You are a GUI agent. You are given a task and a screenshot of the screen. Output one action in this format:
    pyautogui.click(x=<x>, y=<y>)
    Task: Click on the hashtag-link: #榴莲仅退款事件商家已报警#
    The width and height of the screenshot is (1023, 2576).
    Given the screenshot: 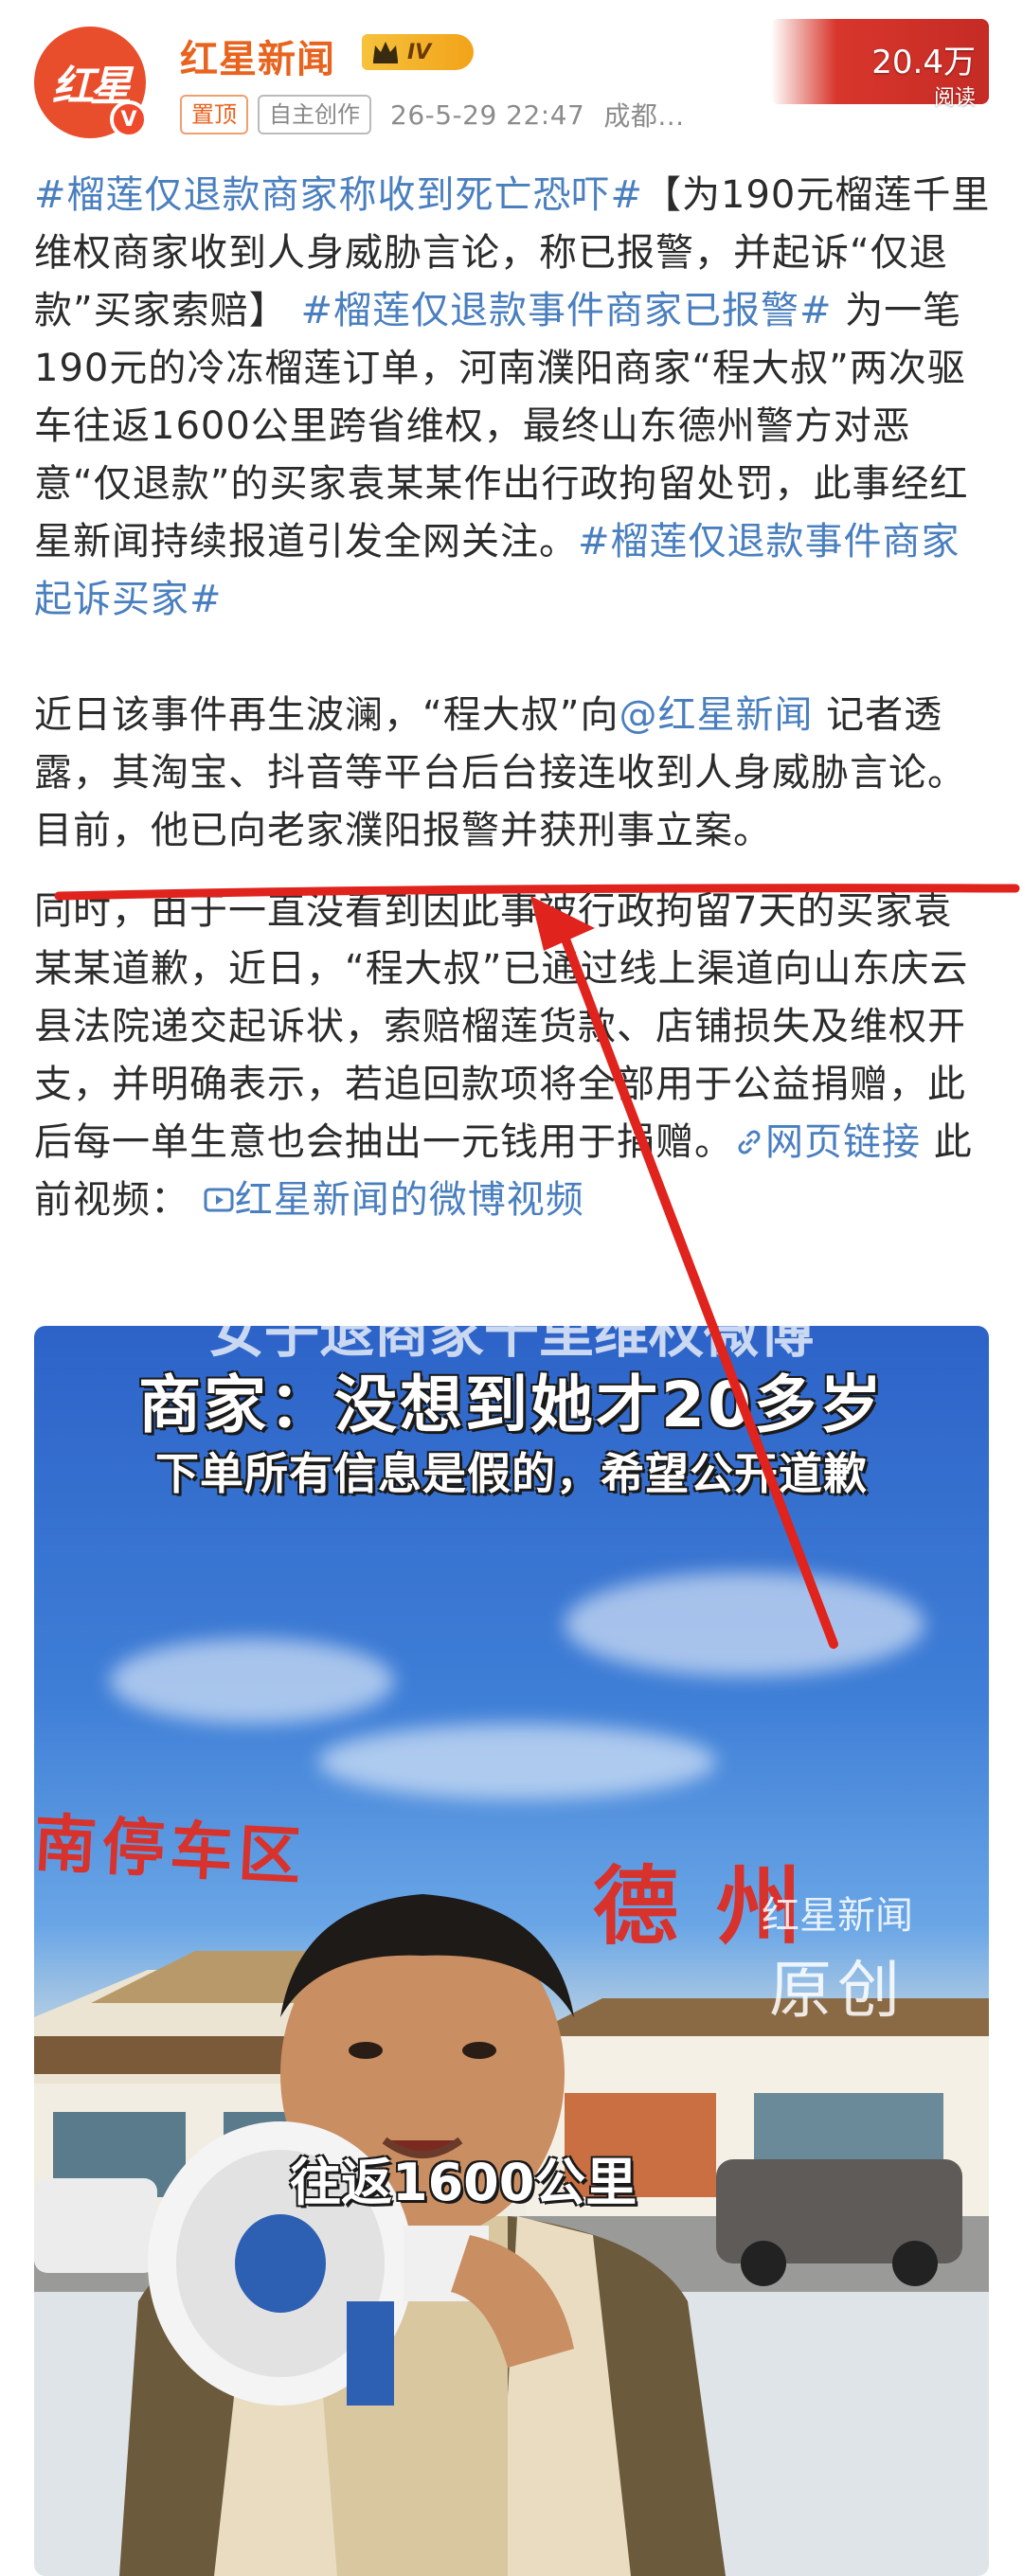 What is the action you would take?
    pyautogui.click(x=566, y=310)
    